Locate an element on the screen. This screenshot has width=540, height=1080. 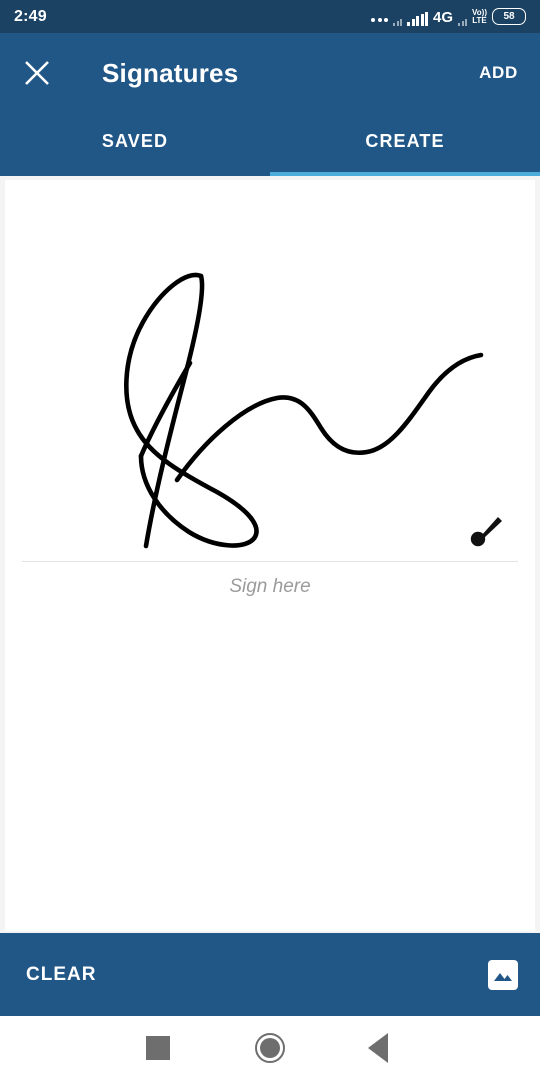
square-recents-icon is located at coordinates (158, 1048).